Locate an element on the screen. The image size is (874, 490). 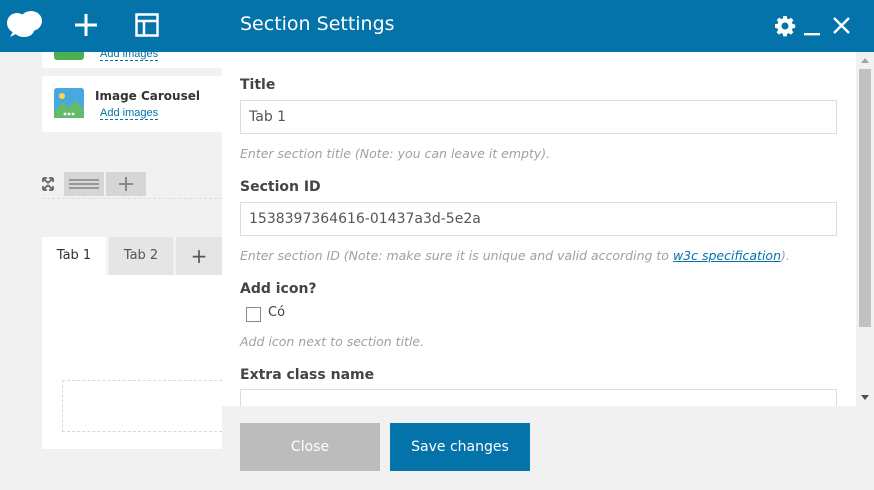
close-icon is located at coordinates (841, 26).